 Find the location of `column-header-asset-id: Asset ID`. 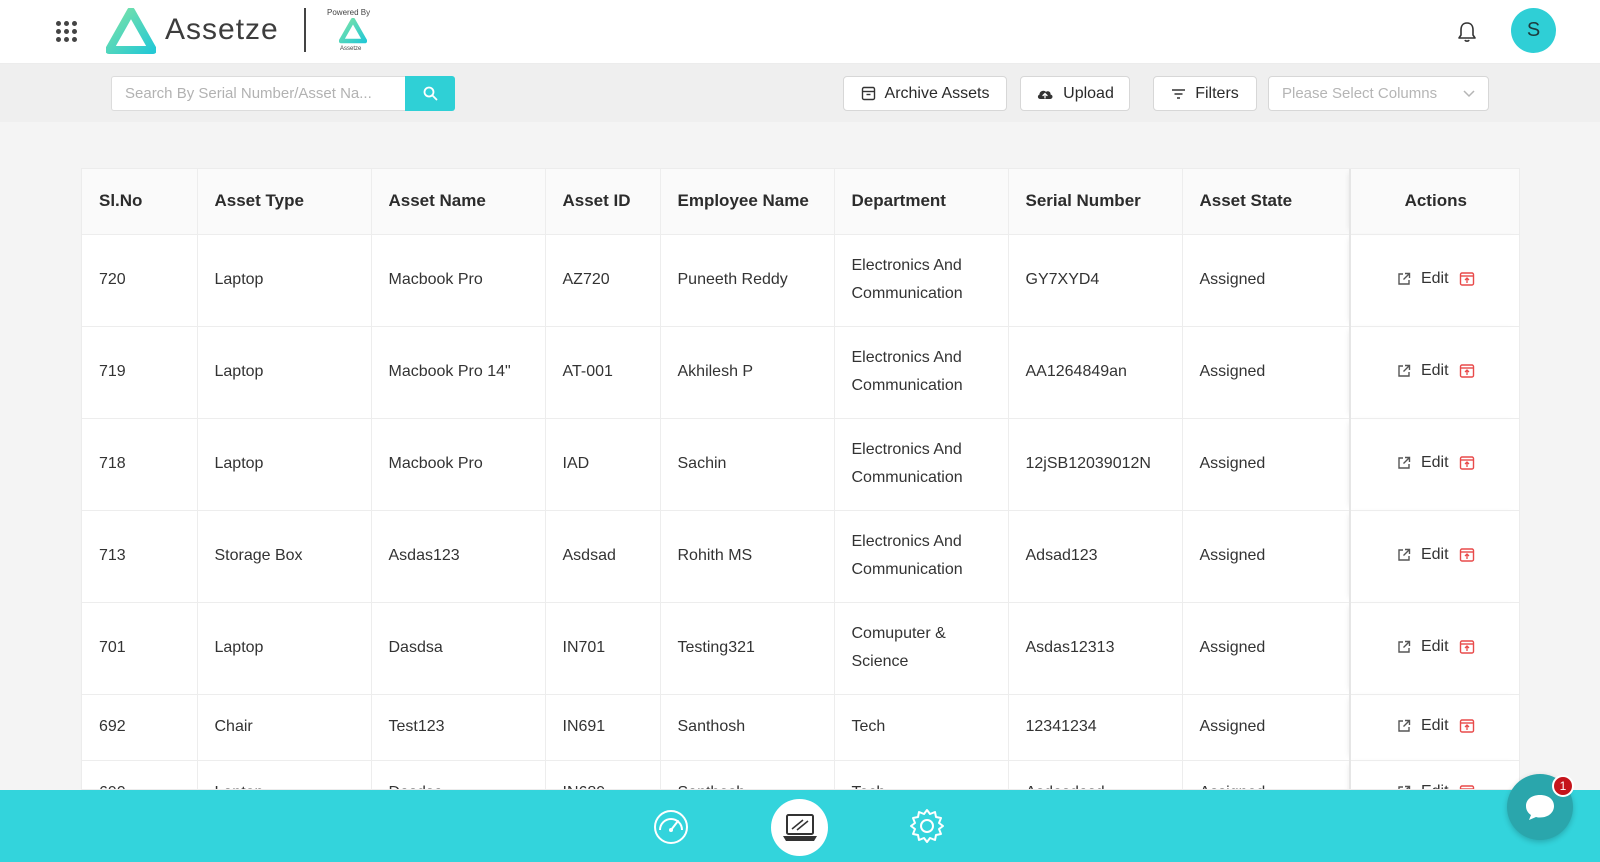

column-header-asset-id: Asset ID is located at coordinates (603, 202).